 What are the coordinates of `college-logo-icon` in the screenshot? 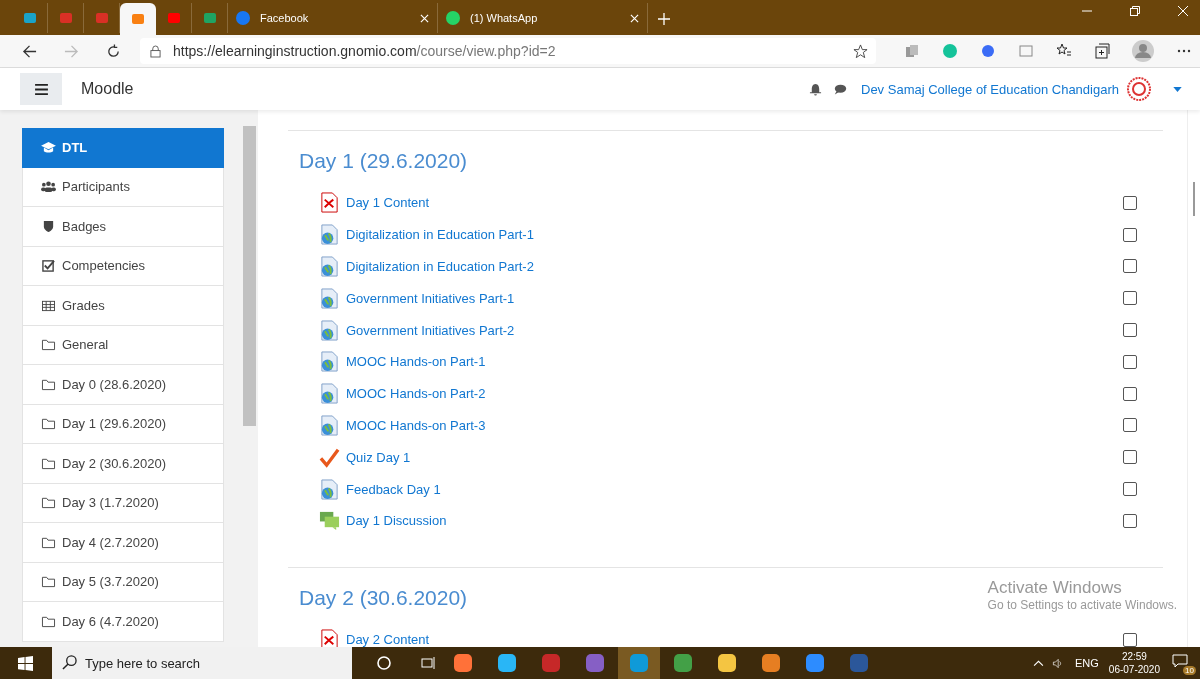 It's located at (1139, 89).